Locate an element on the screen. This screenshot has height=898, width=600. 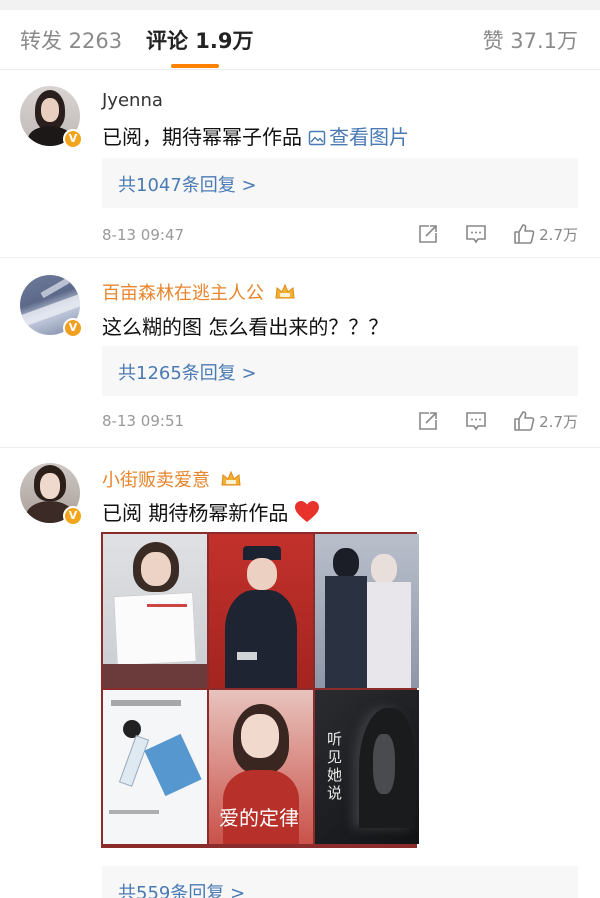
active-tab-indicator is located at coordinates (195, 66).